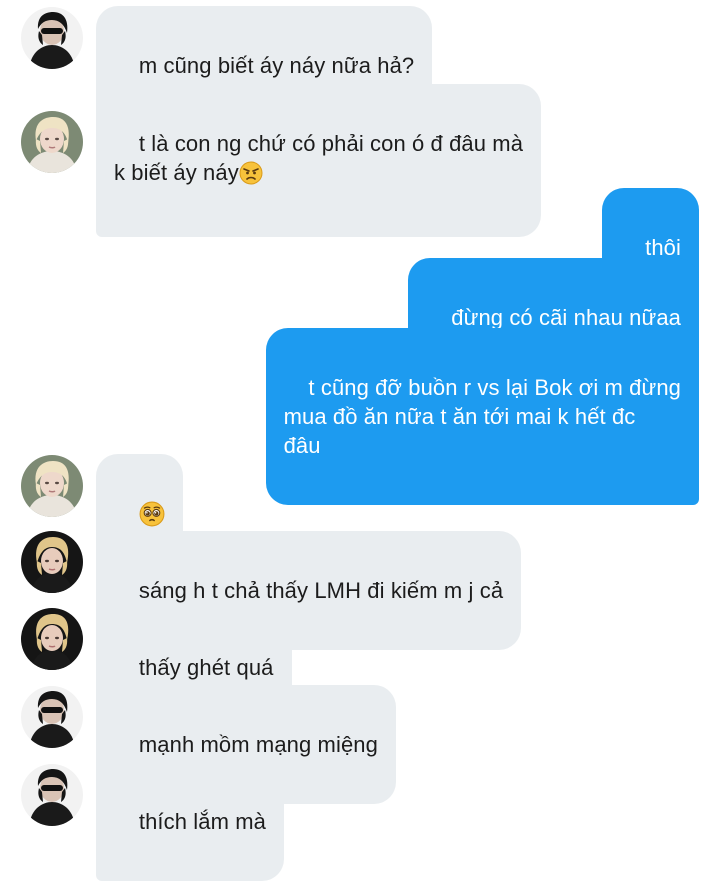 The width and height of the screenshot is (720, 881). What do you see at coordinates (276, 65) in the screenshot?
I see `message-text: m cũng biết áy náy nữa hả?` at bounding box center [276, 65].